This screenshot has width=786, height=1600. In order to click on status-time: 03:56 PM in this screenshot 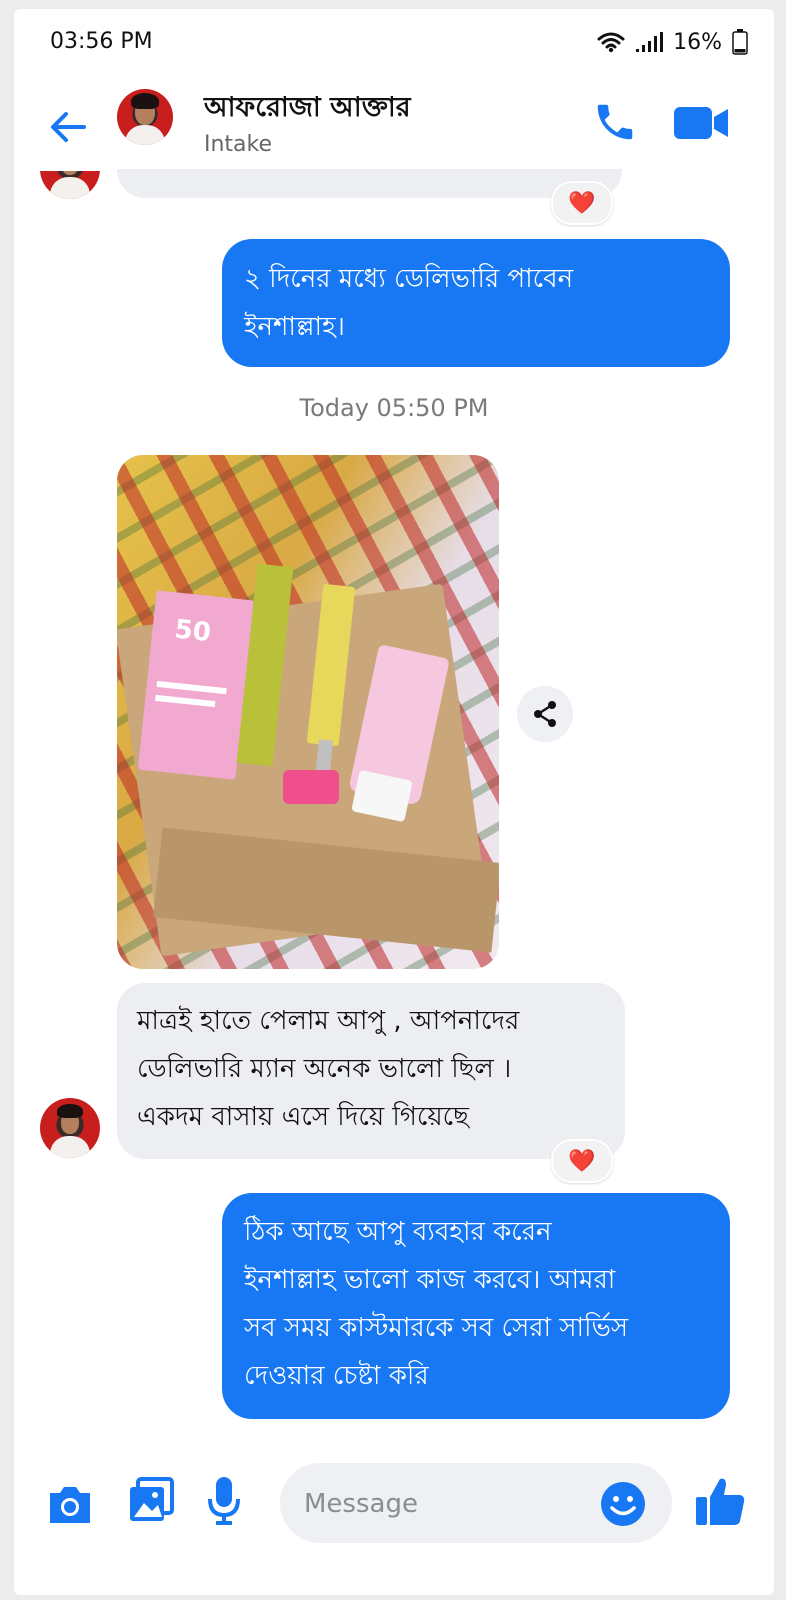, I will do `click(101, 41)`.